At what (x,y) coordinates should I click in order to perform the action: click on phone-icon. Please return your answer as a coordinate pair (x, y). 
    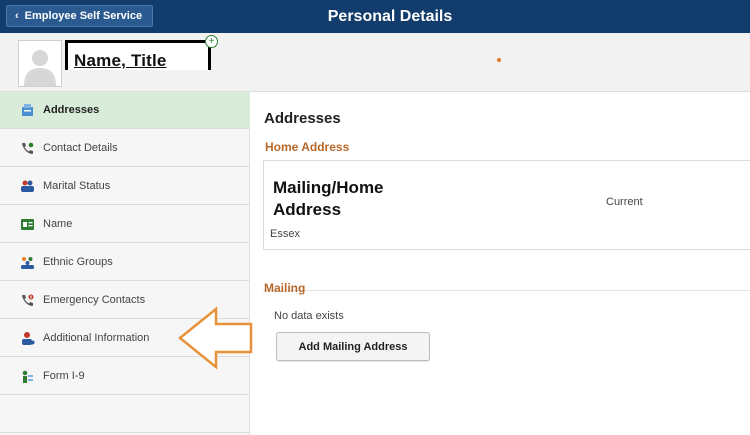
    Looking at the image, I should click on (27, 148).